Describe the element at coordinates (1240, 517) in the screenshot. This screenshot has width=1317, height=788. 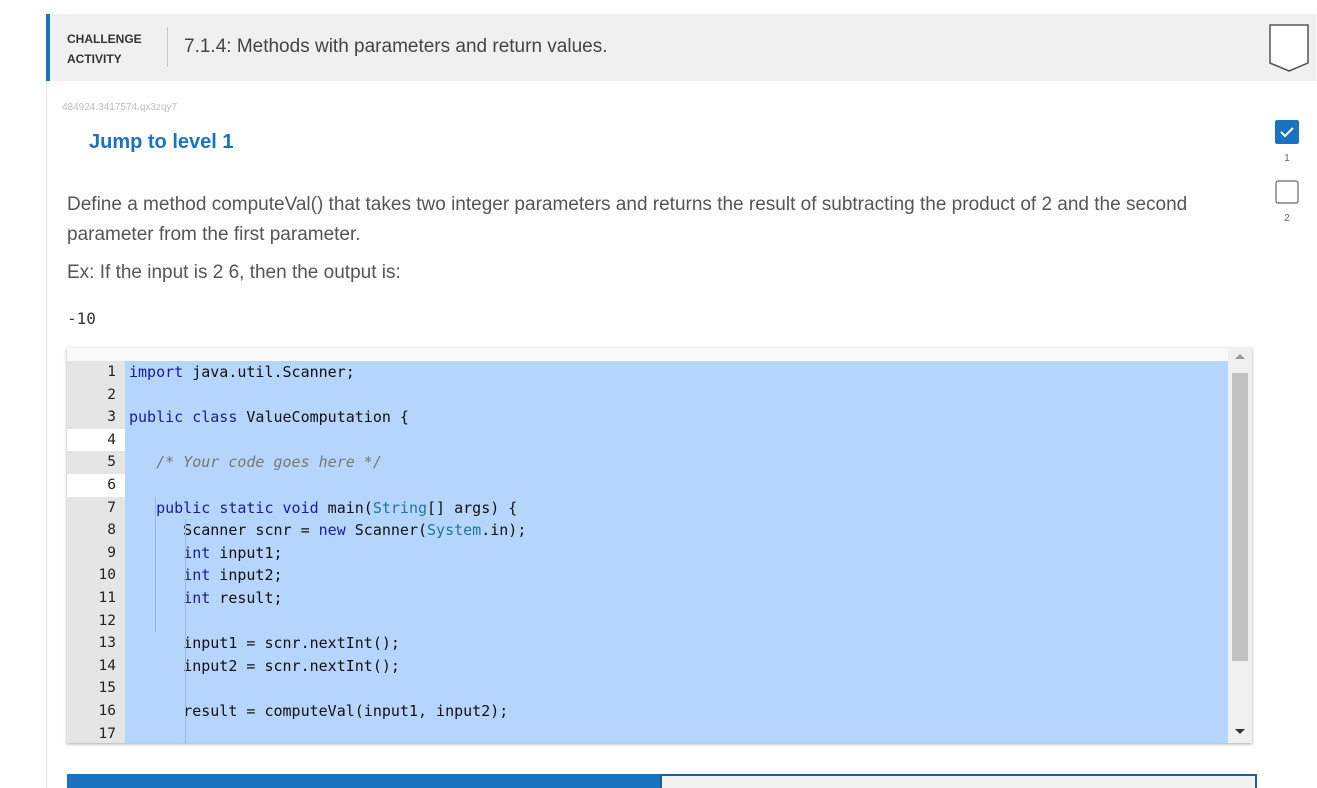
I see `scrollbar-thumb` at that location.